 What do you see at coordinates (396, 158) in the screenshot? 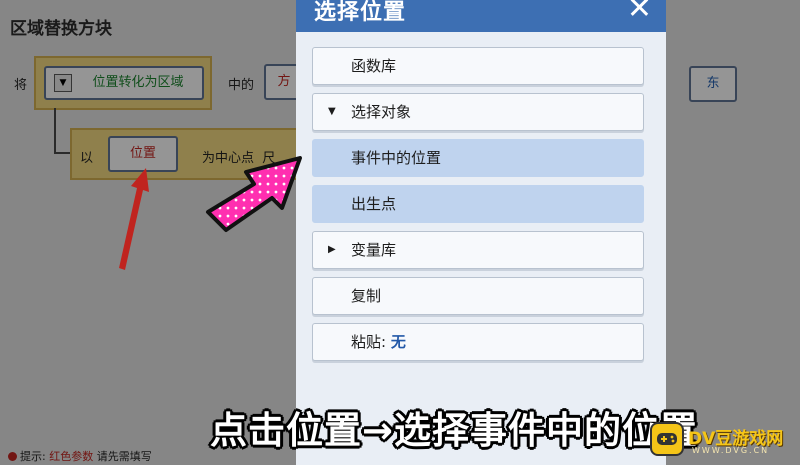
I see `menu-item-label: 事件中的位置` at bounding box center [396, 158].